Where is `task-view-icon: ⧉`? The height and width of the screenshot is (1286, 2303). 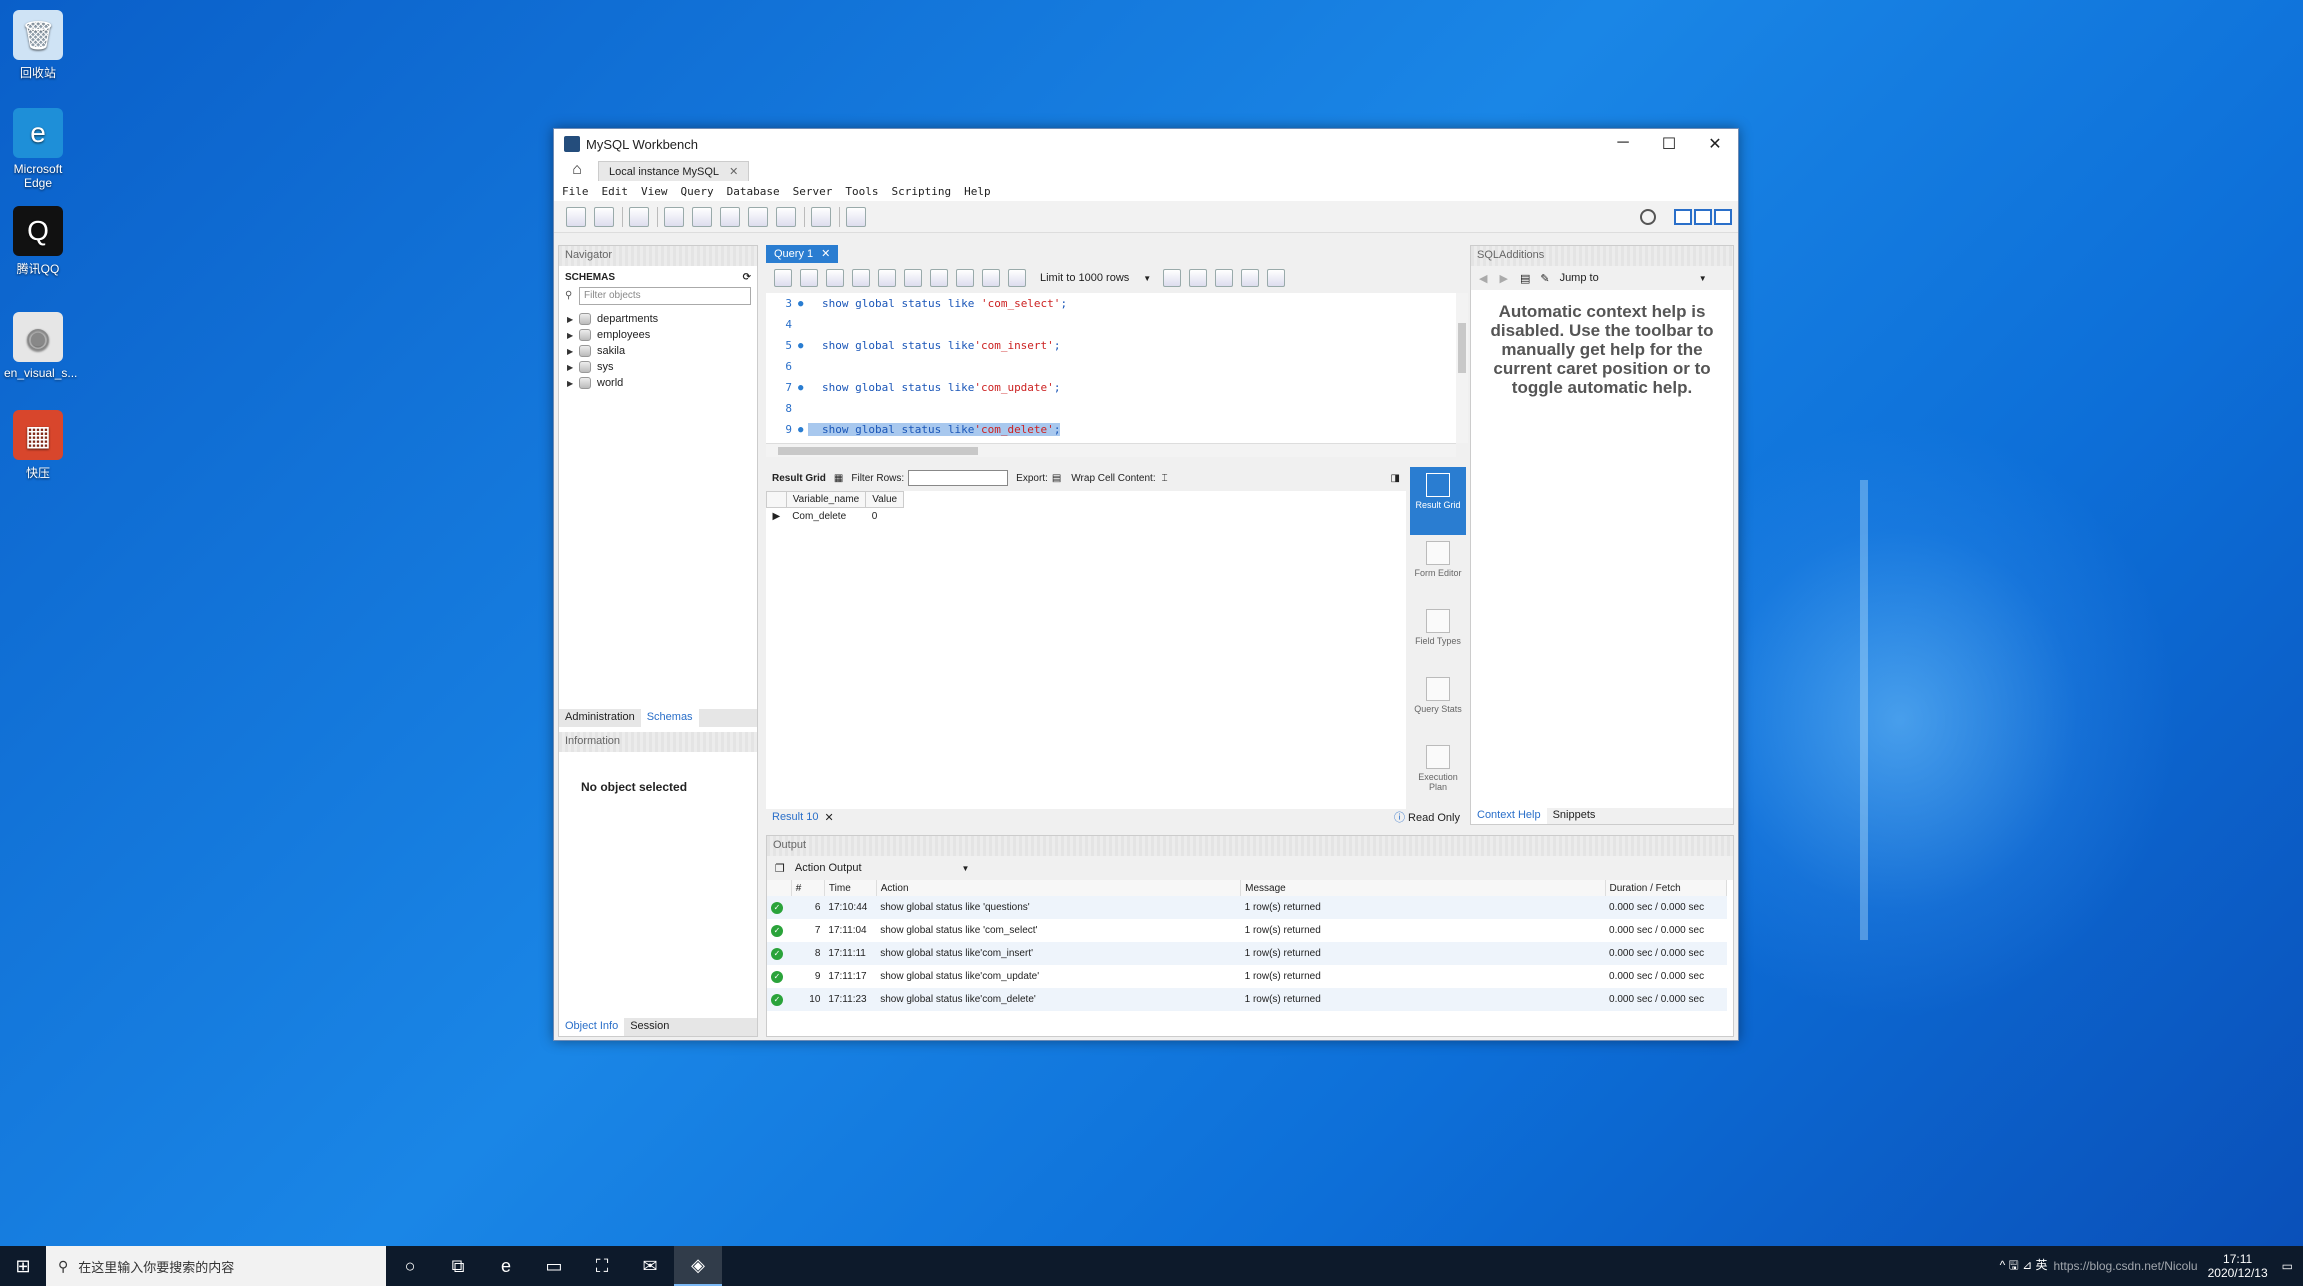 task-view-icon: ⧉ is located at coordinates (458, 1266).